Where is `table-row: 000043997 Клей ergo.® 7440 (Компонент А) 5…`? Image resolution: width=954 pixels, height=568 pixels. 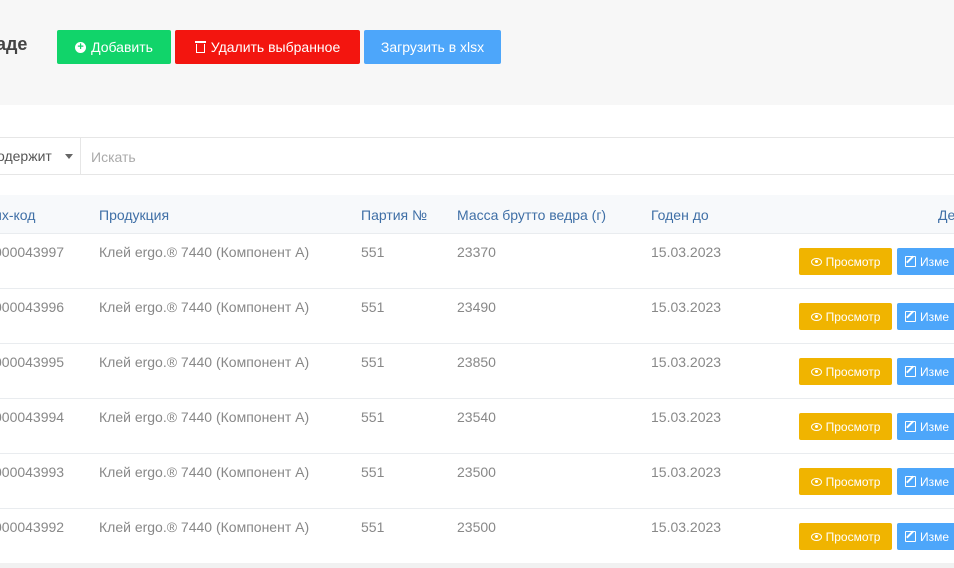
table-row: 000043997 Клей ergo.® 7440 (Компонент А) 5… is located at coordinates (477, 261).